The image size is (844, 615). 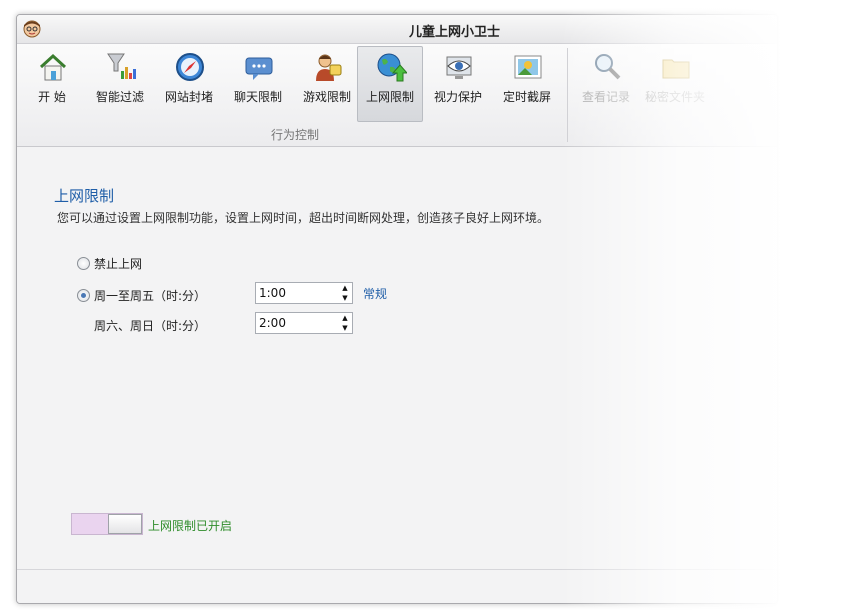 What do you see at coordinates (608, 67) in the screenshot?
I see `magnifier-icon` at bounding box center [608, 67].